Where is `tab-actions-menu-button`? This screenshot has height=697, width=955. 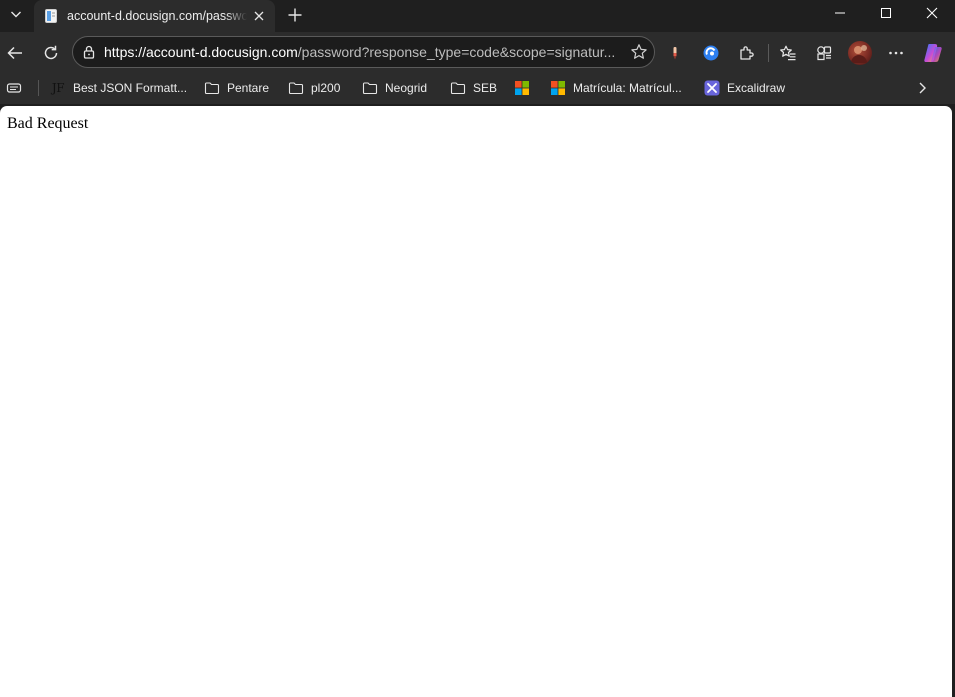
tab-actions-menu-button is located at coordinates (16, 14).